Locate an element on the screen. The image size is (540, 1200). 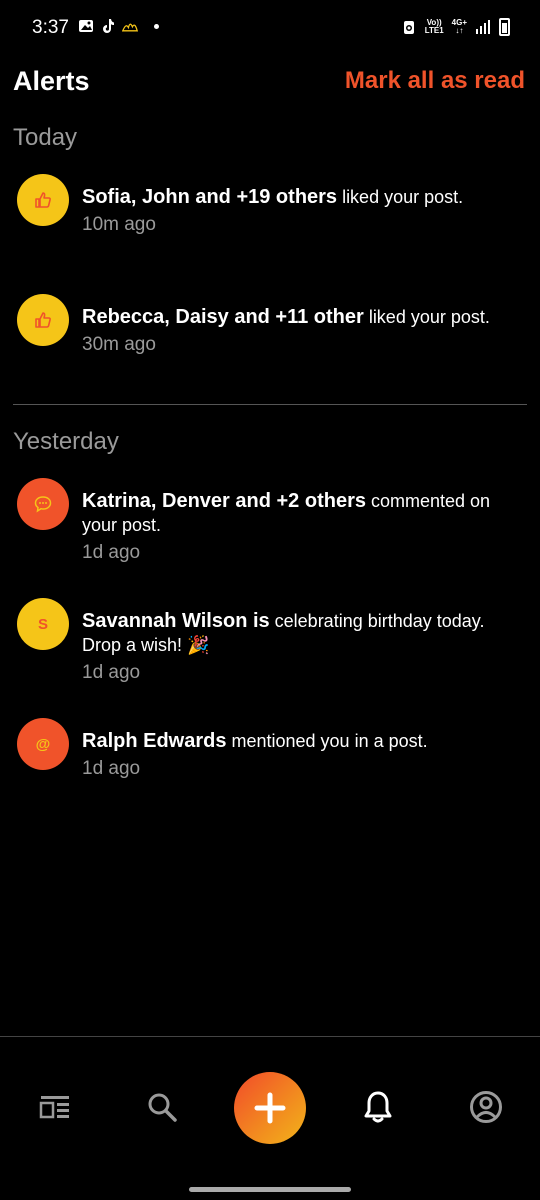
comment-icon is located at coordinates (43, 504).